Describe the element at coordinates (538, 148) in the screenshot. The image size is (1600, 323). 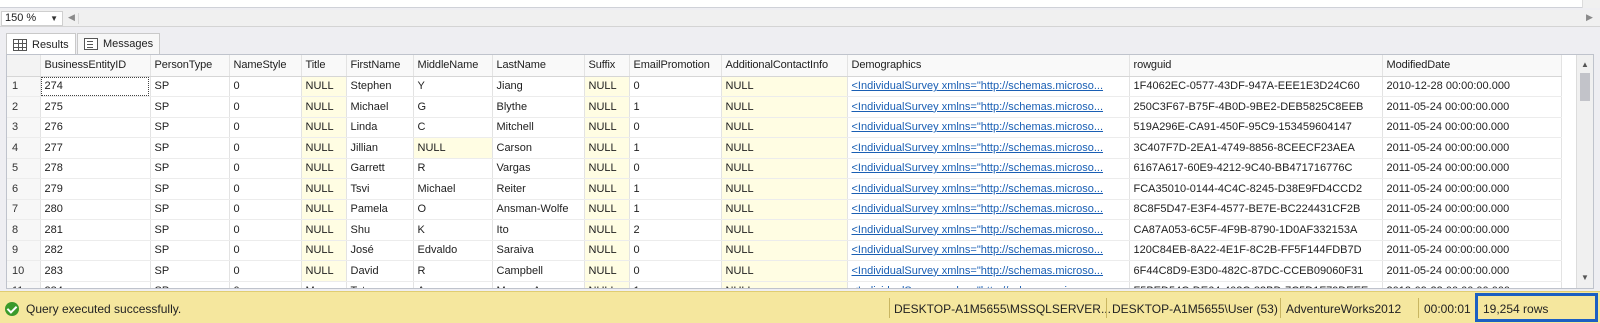
I see `table-cell: Carson` at that location.